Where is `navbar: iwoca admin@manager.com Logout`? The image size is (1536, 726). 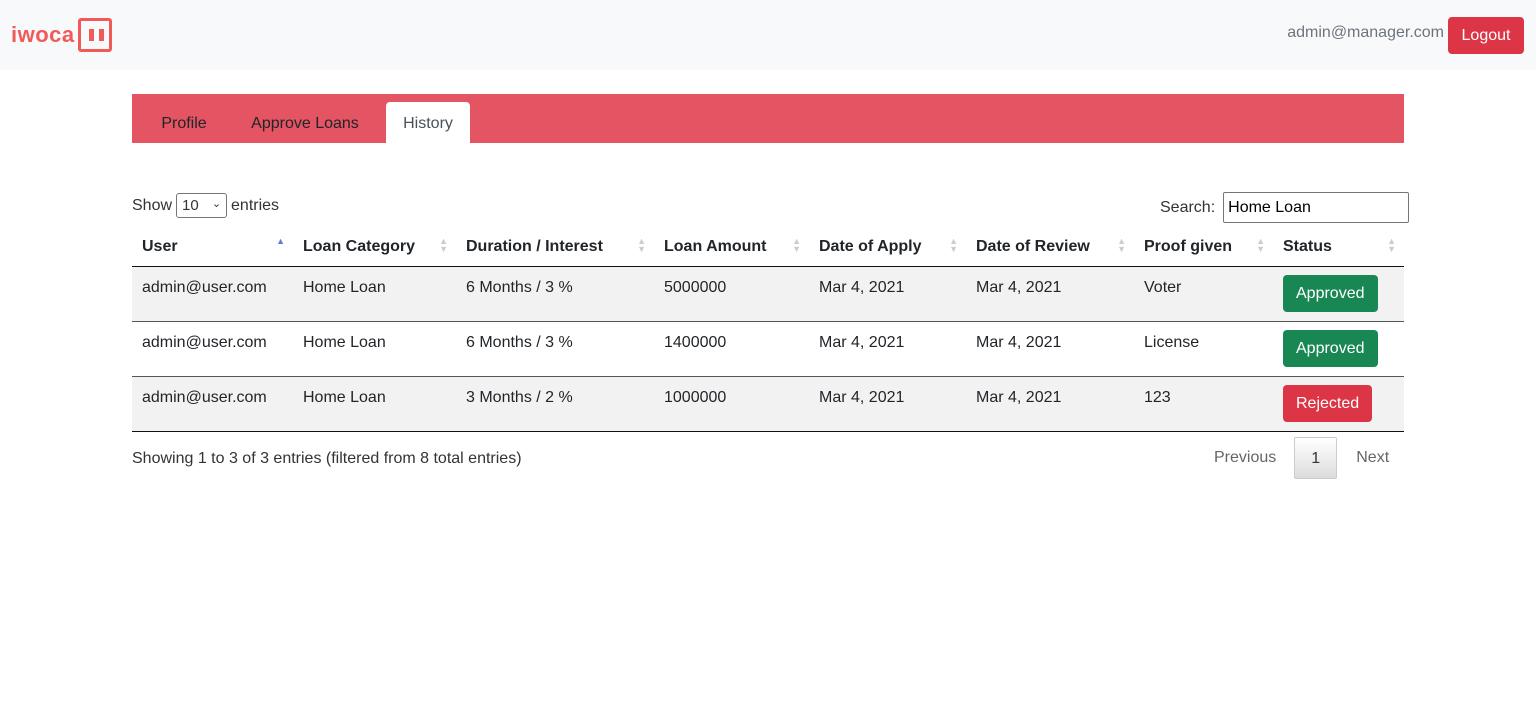
navbar: iwoca admin@manager.com Logout is located at coordinates (768, 35).